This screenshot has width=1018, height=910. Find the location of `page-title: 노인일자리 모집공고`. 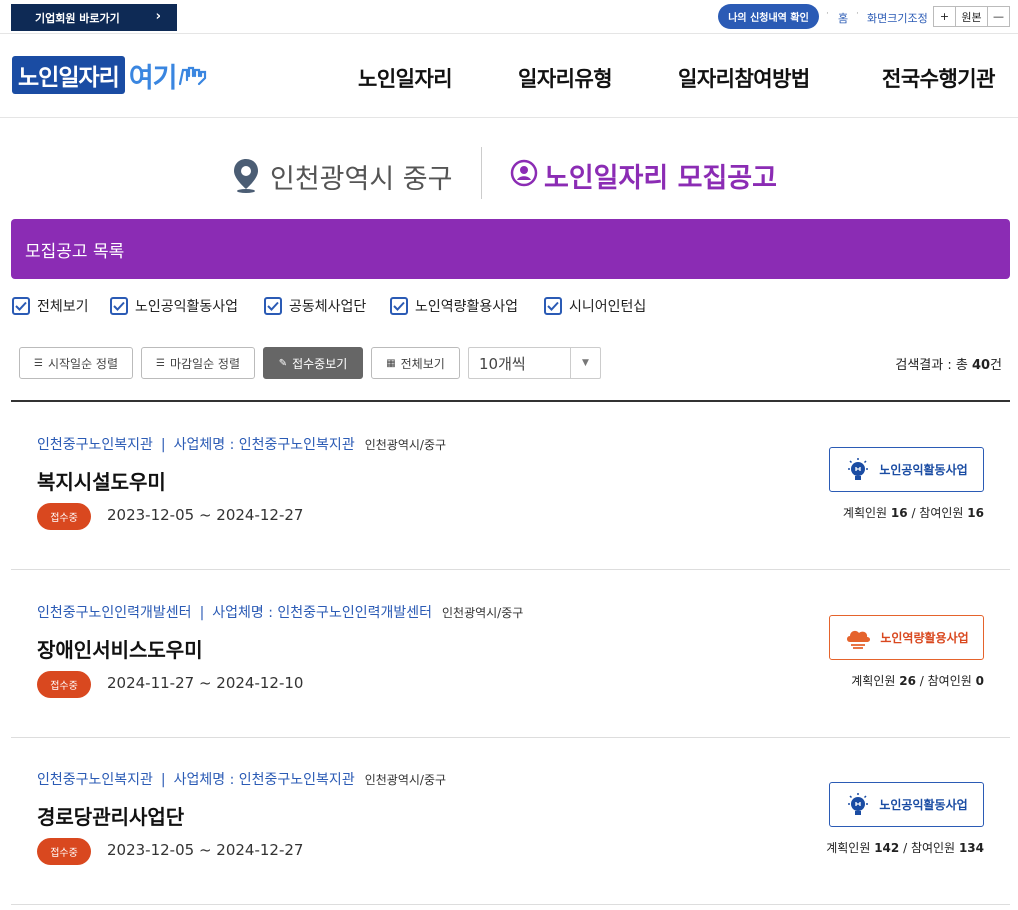

page-title: 노인일자리 모집공고 is located at coordinates (660, 178).